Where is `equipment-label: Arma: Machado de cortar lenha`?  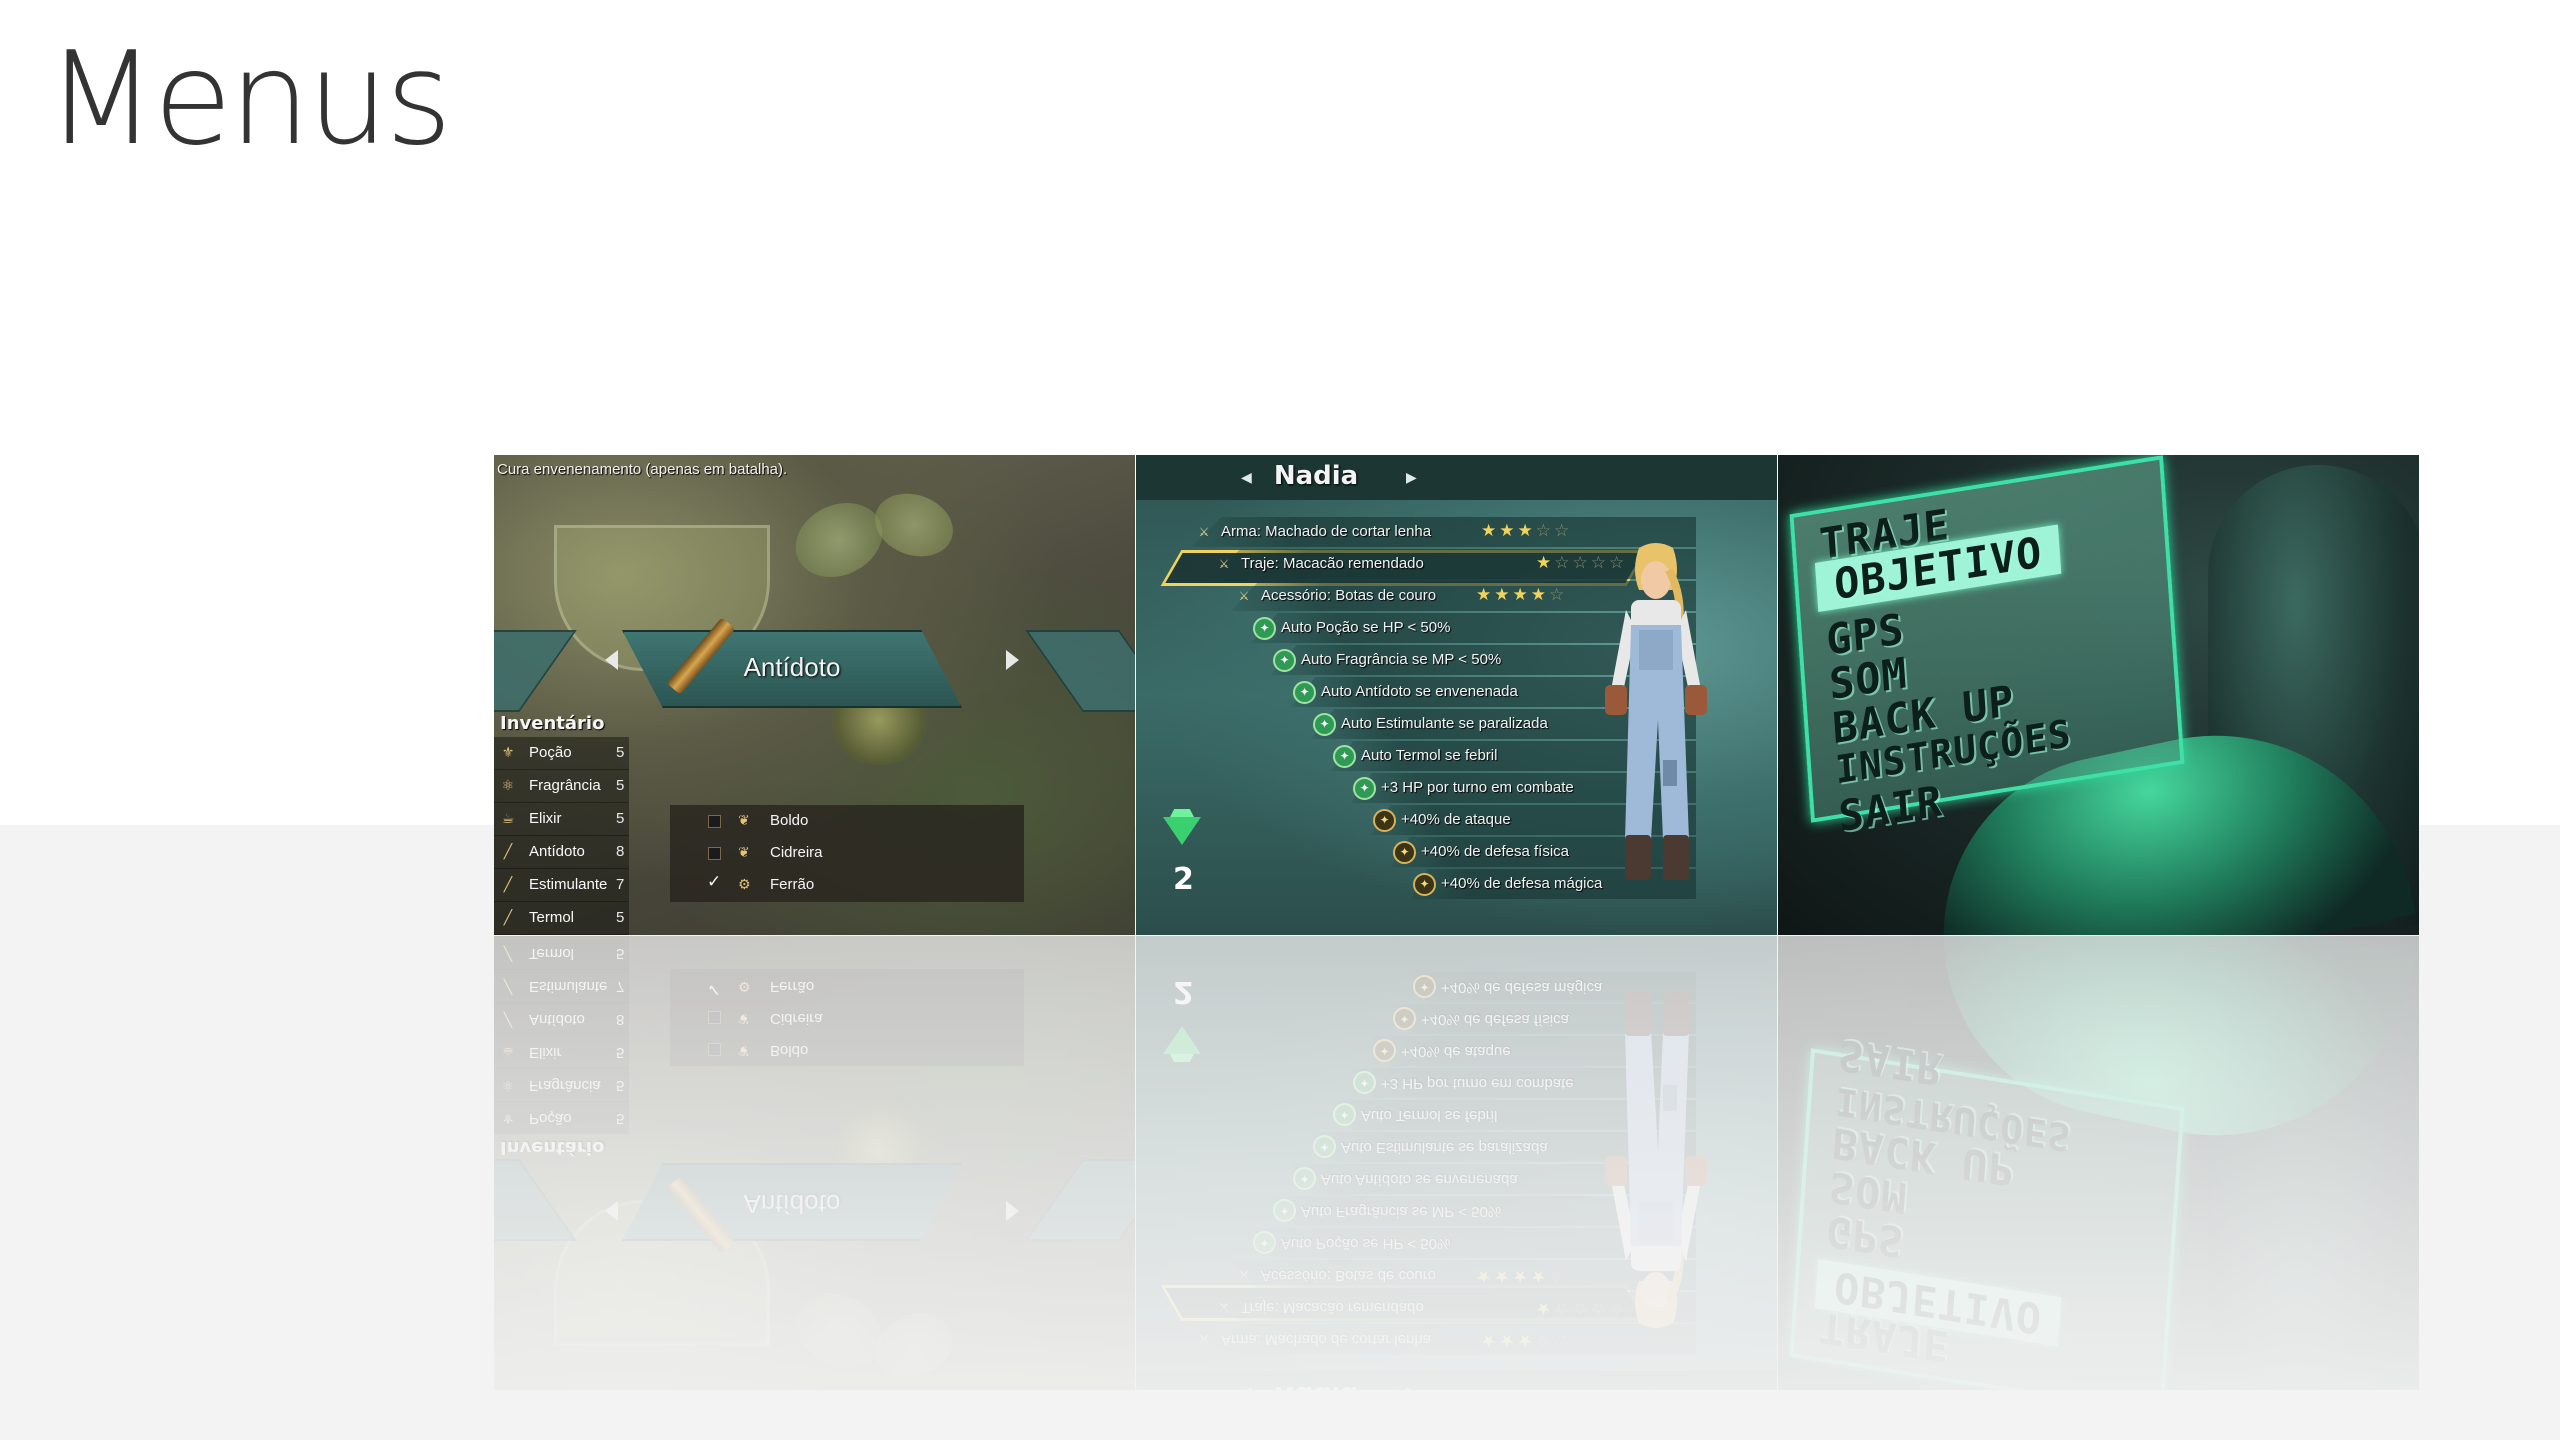 equipment-label: Arma: Machado de cortar lenha is located at coordinates (1326, 531).